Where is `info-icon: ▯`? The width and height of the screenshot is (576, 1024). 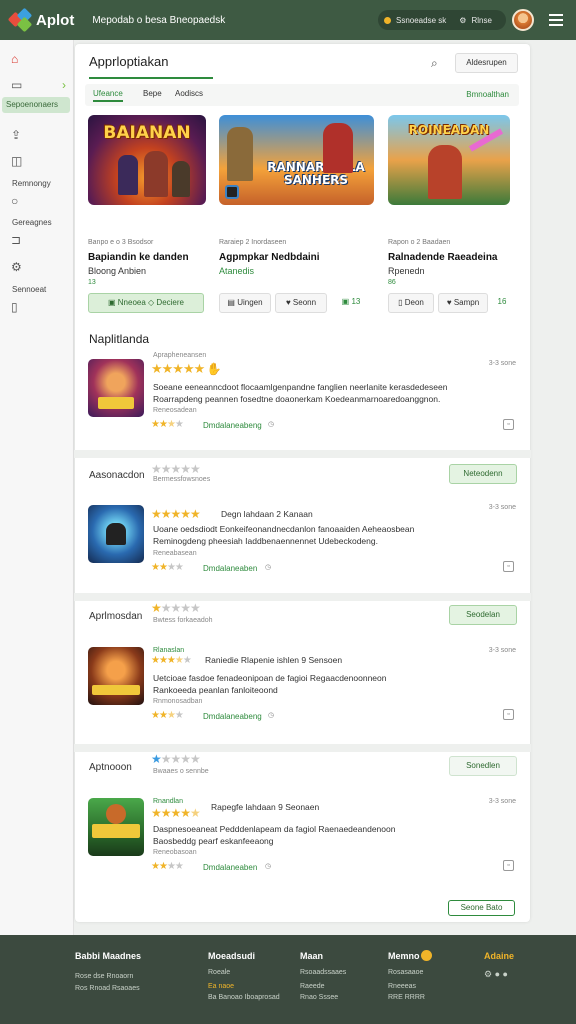
info-icon: ▯ is located at coordinates (14, 307).